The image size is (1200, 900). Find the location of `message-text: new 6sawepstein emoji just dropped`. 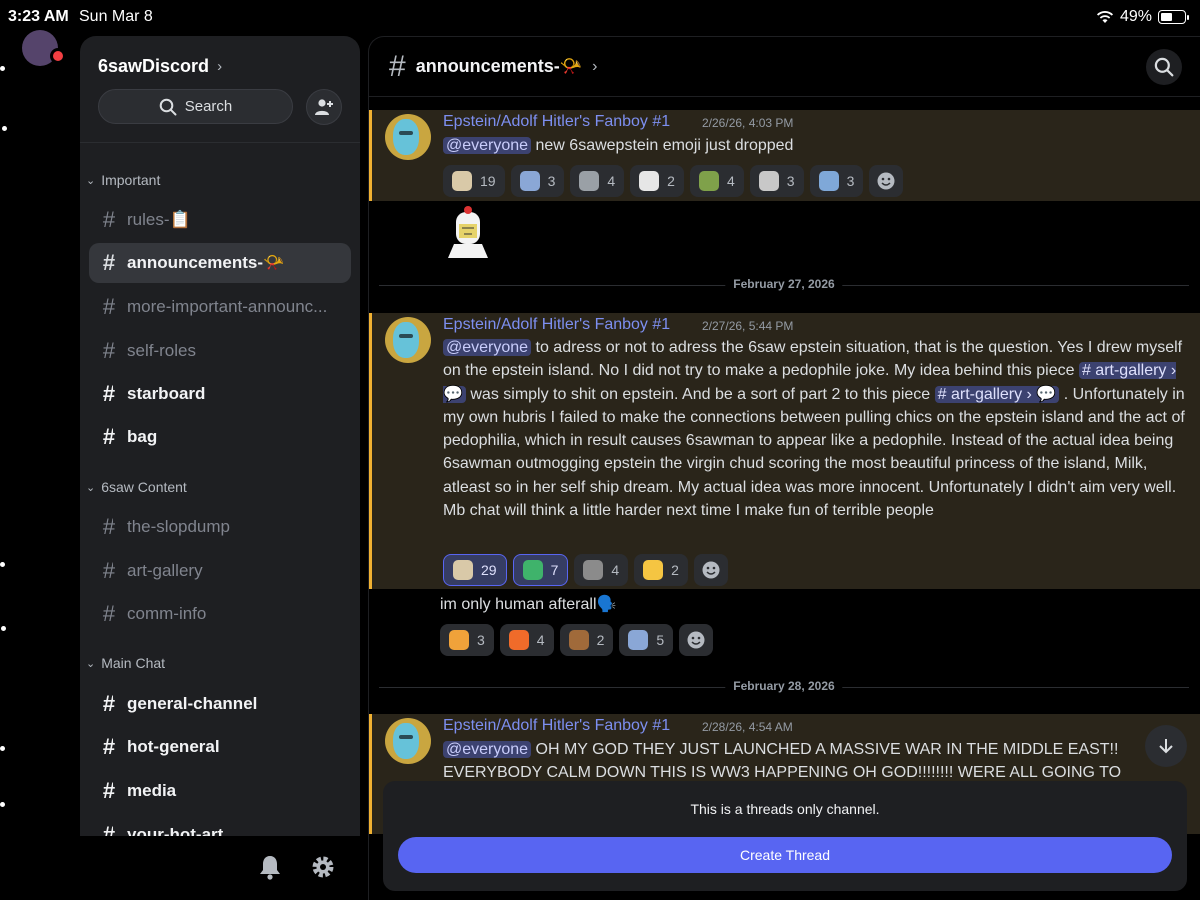

message-text: new 6sawepstein emoji just dropped is located at coordinates (662, 145).